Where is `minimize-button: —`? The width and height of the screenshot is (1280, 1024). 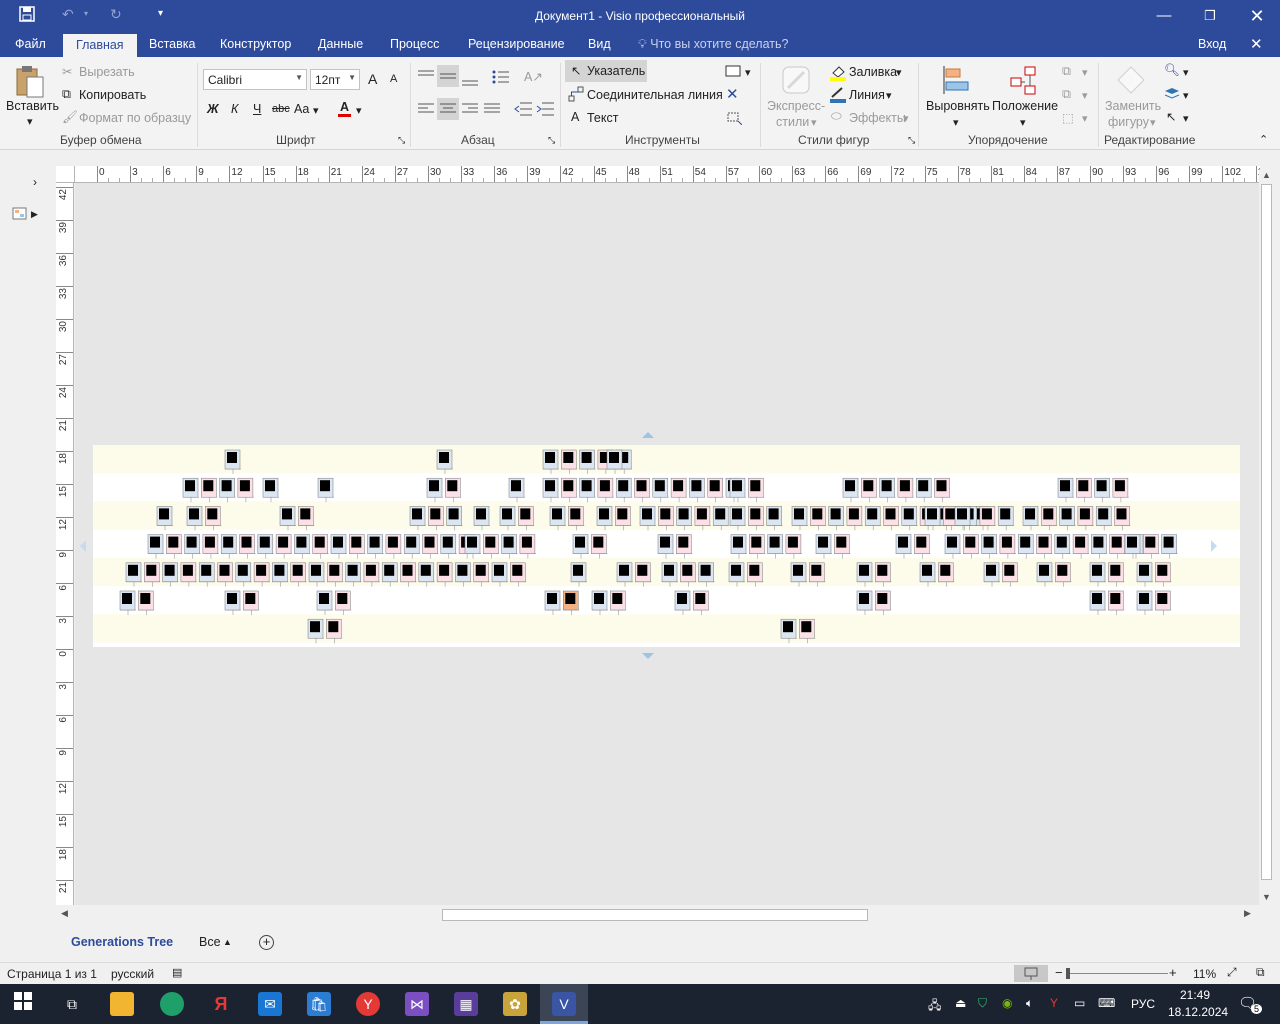 minimize-button: — is located at coordinates (1164, 16).